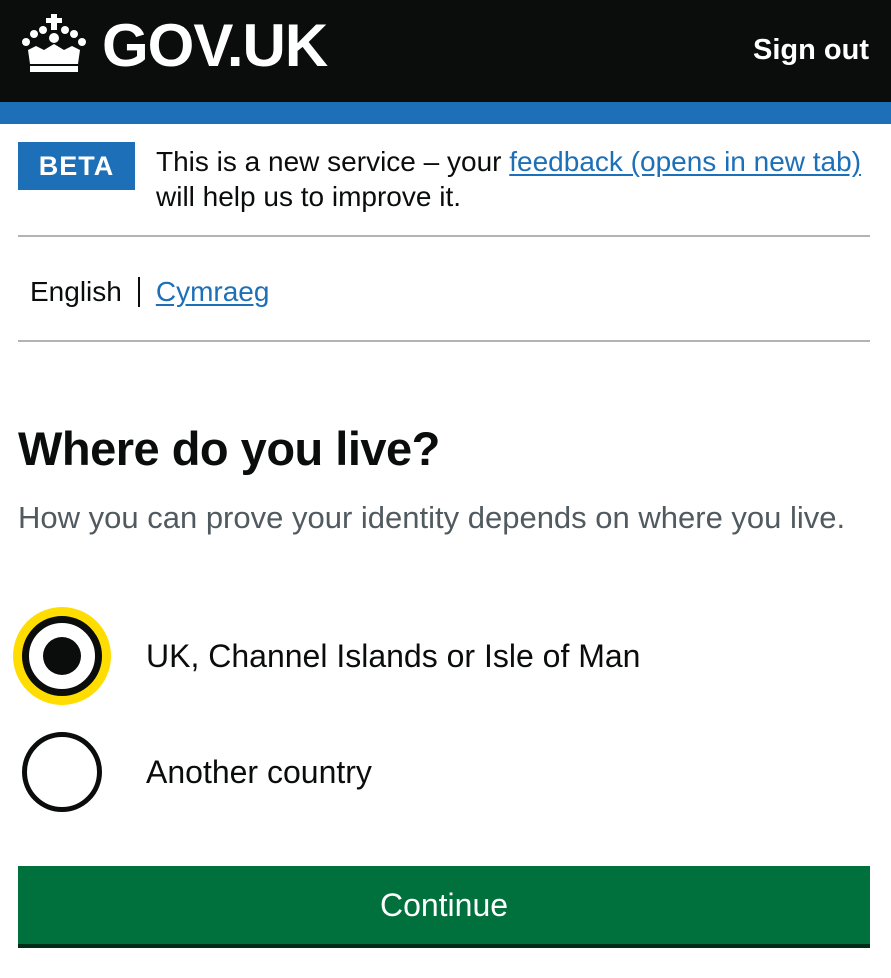 The height and width of the screenshot is (978, 891). I want to click on site-header: GOV.UK Sign out, so click(445, 51).